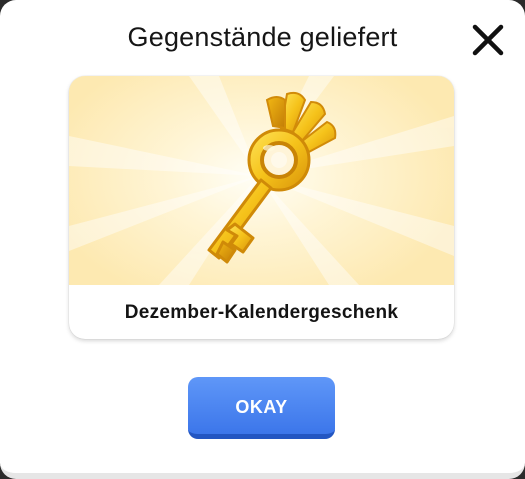 This screenshot has width=525, height=479. I want to click on dialog-title: Gegenstände geliefert, so click(262, 37).